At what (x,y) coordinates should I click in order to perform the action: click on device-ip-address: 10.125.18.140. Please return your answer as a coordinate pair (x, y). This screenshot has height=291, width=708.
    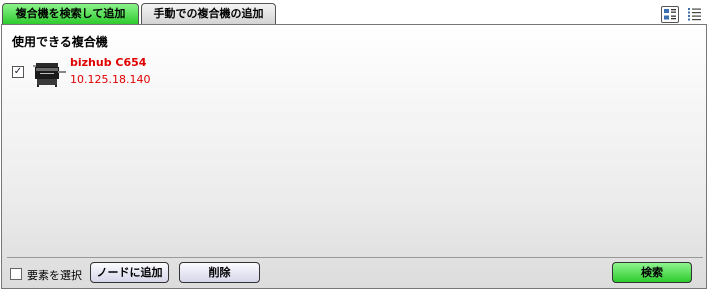
    Looking at the image, I should click on (110, 79).